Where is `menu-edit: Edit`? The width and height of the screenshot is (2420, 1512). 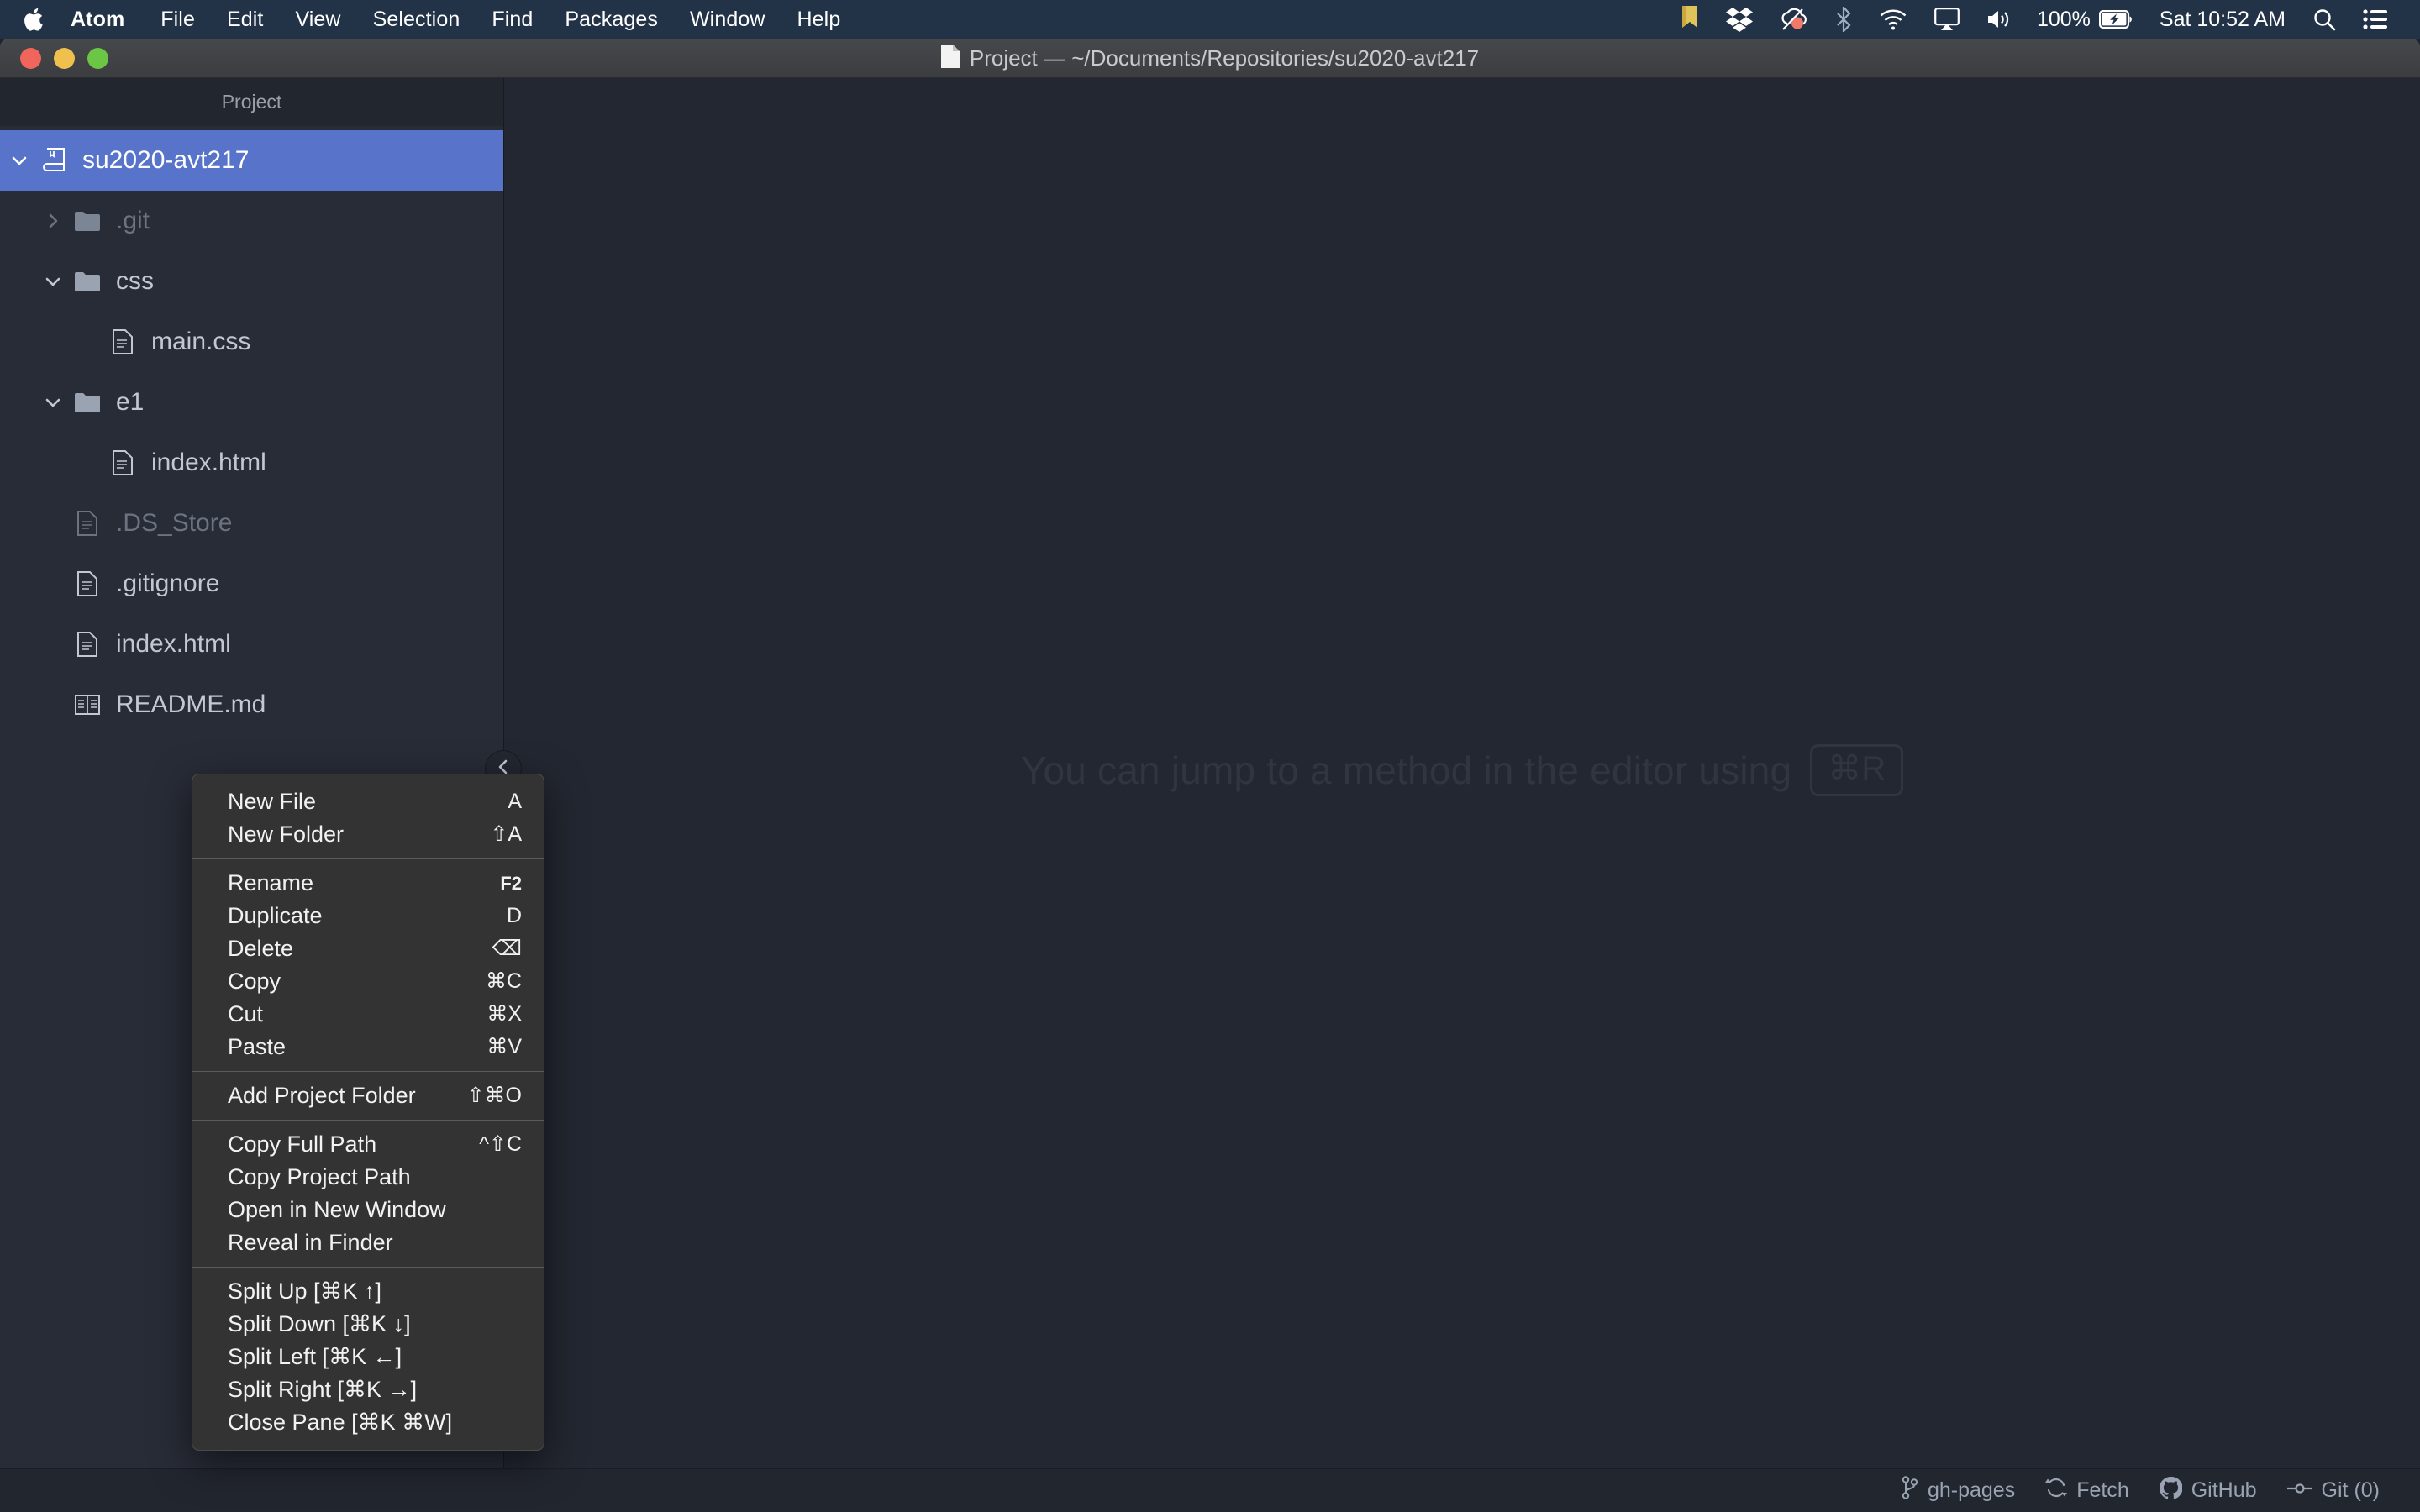
menu-edit: Edit is located at coordinates (245, 19).